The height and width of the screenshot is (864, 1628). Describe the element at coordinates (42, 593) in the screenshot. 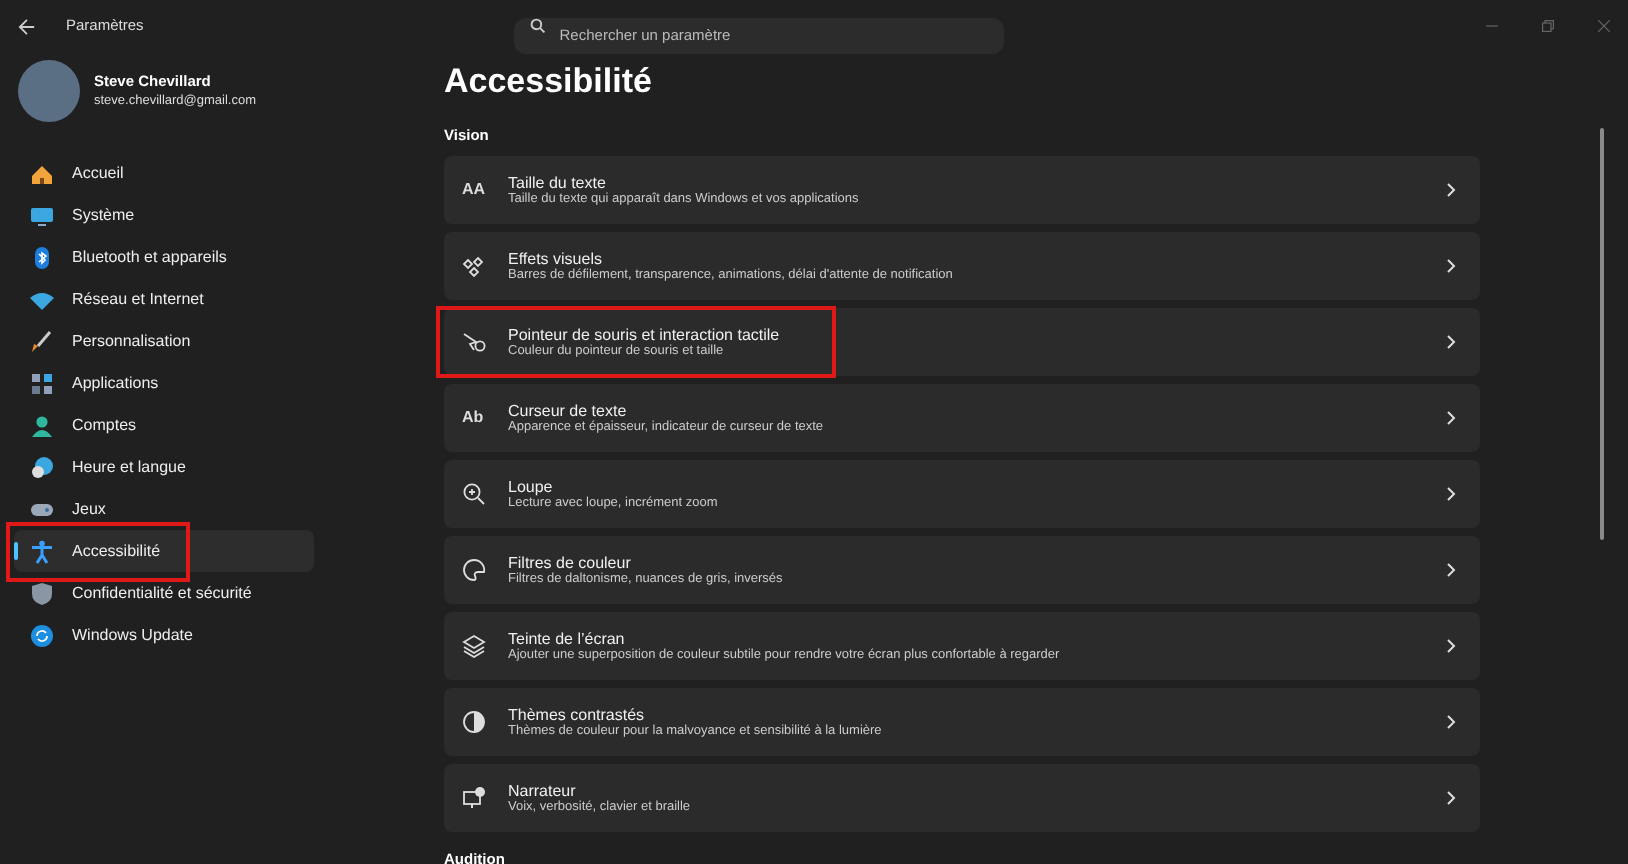

I see `shield-icon` at that location.